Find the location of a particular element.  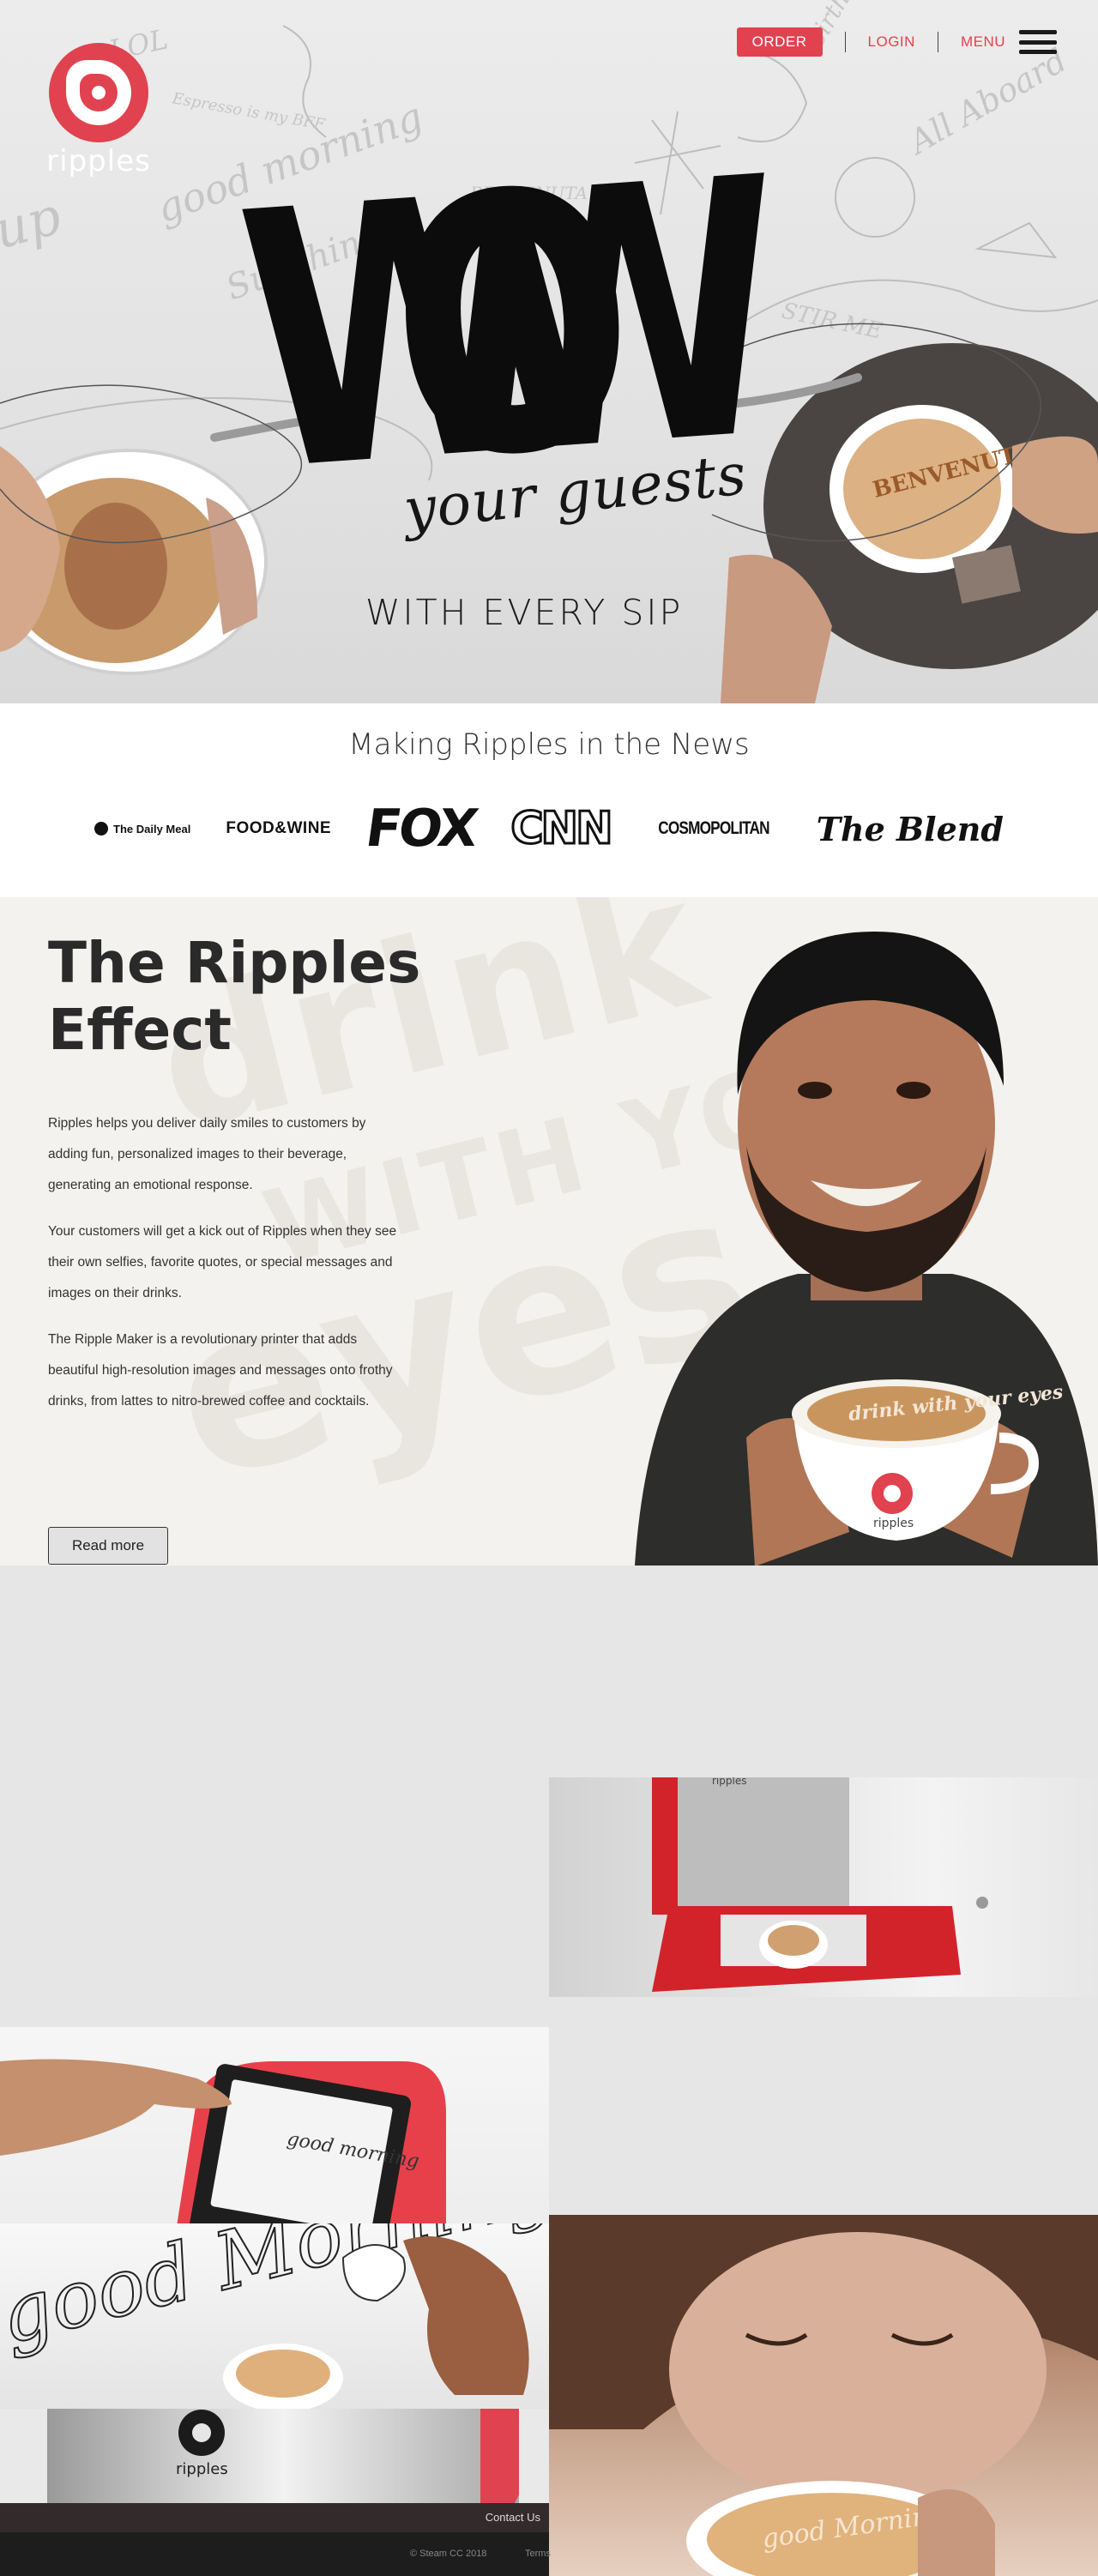

menu-link: MENU is located at coordinates (983, 42).